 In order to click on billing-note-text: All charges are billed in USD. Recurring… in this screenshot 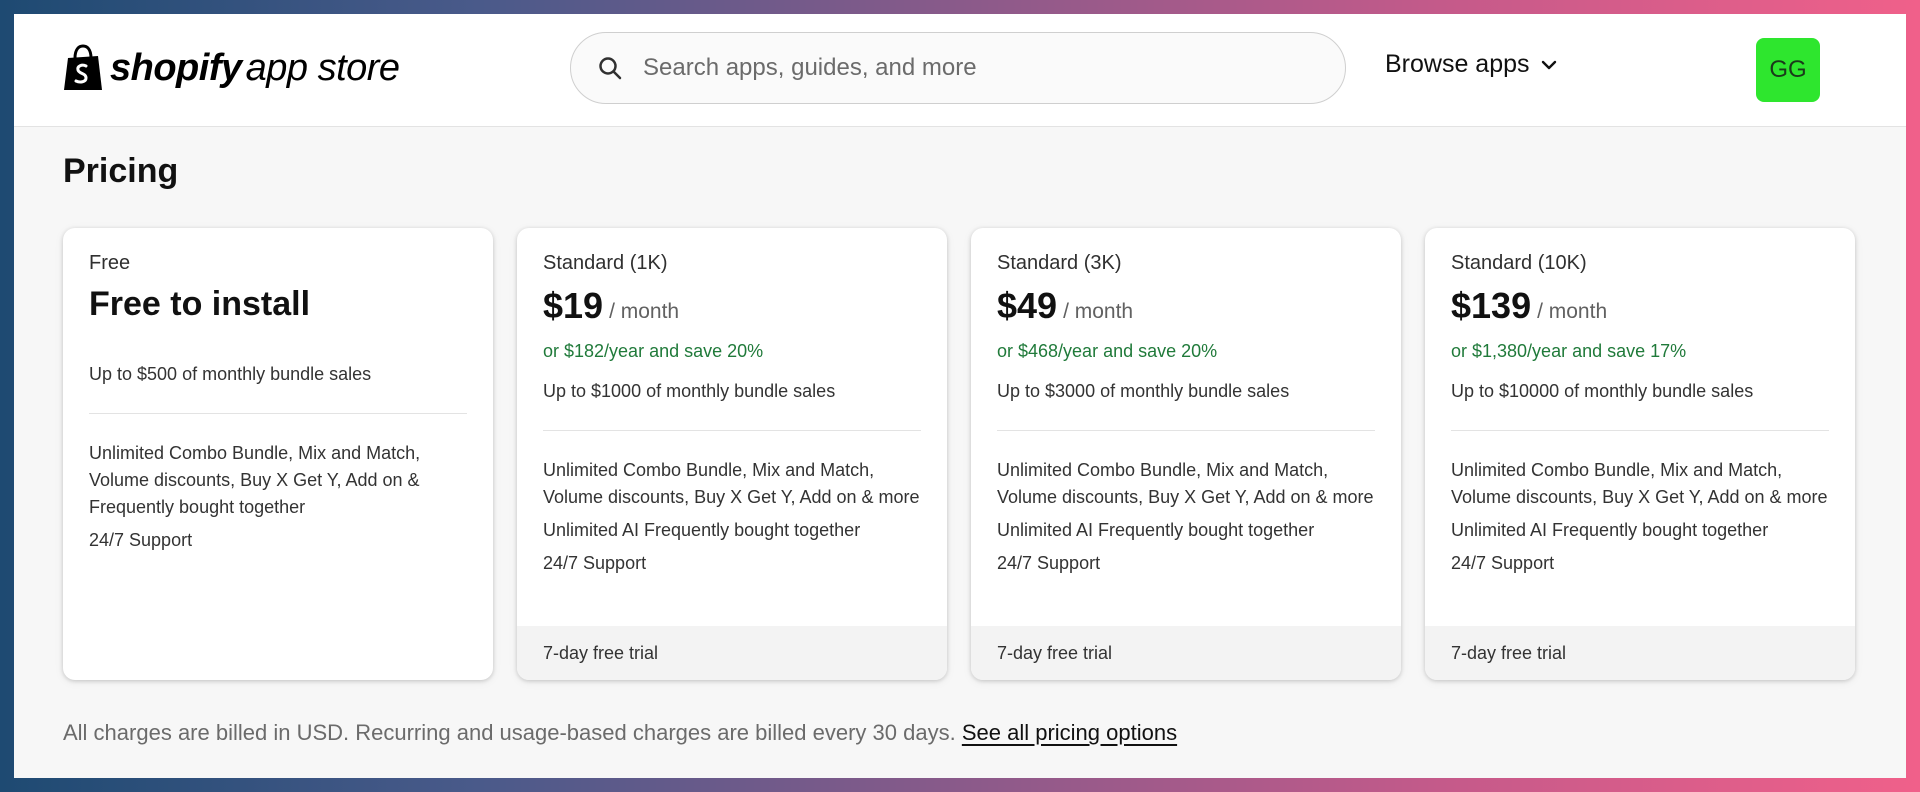, I will do `click(509, 732)`.